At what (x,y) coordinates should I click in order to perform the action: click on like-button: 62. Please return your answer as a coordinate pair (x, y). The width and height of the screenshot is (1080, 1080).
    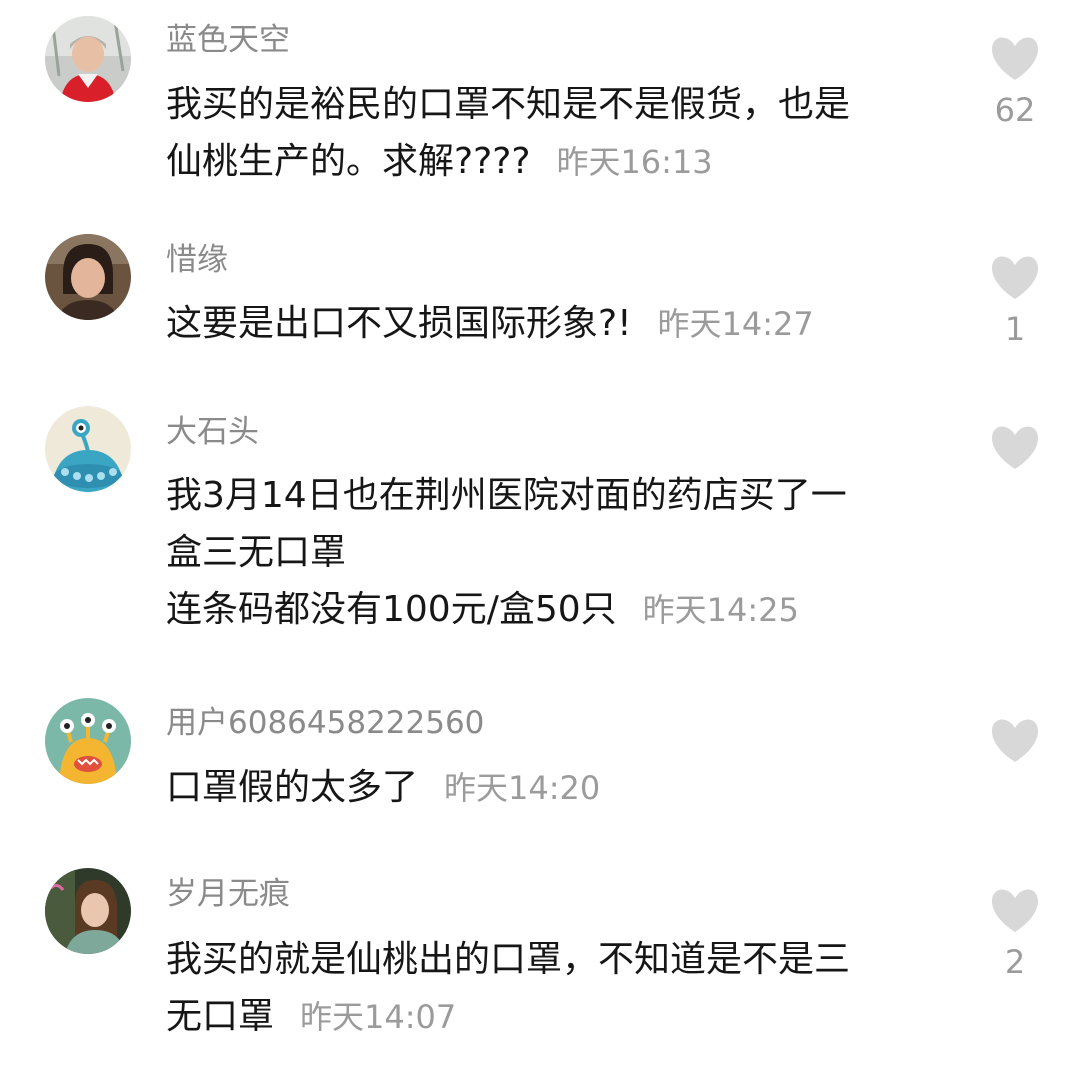
    Looking at the image, I should click on (1015, 83).